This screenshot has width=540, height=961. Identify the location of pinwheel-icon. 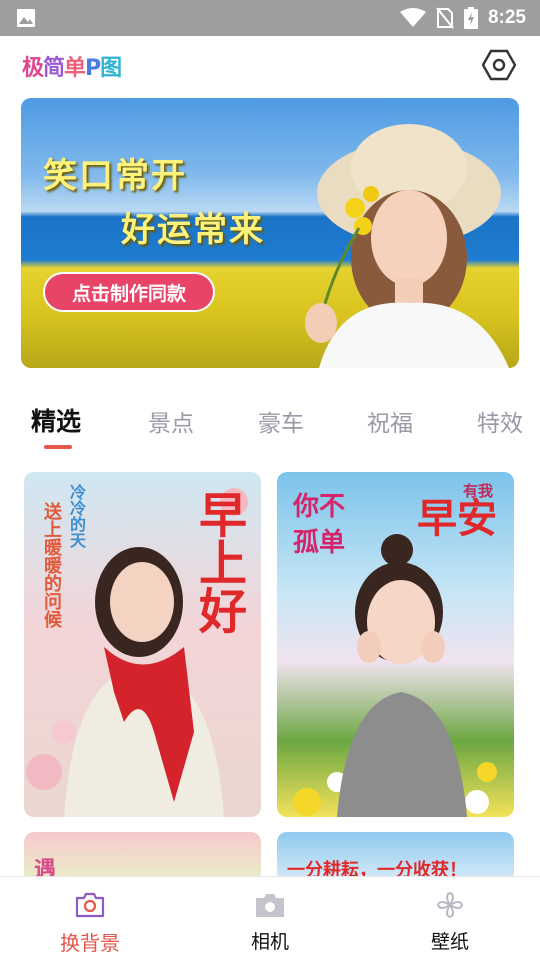
(450, 905).